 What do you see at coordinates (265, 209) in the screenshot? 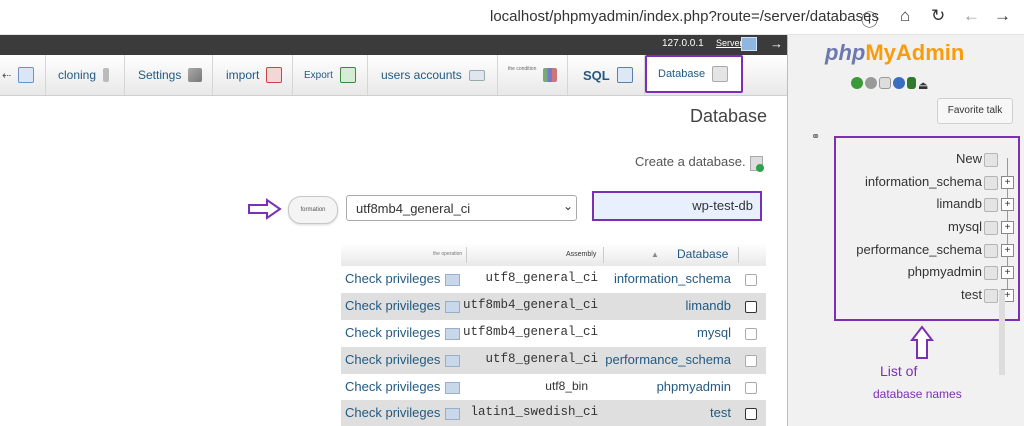
I see `arrow-right-annotation-icon` at bounding box center [265, 209].